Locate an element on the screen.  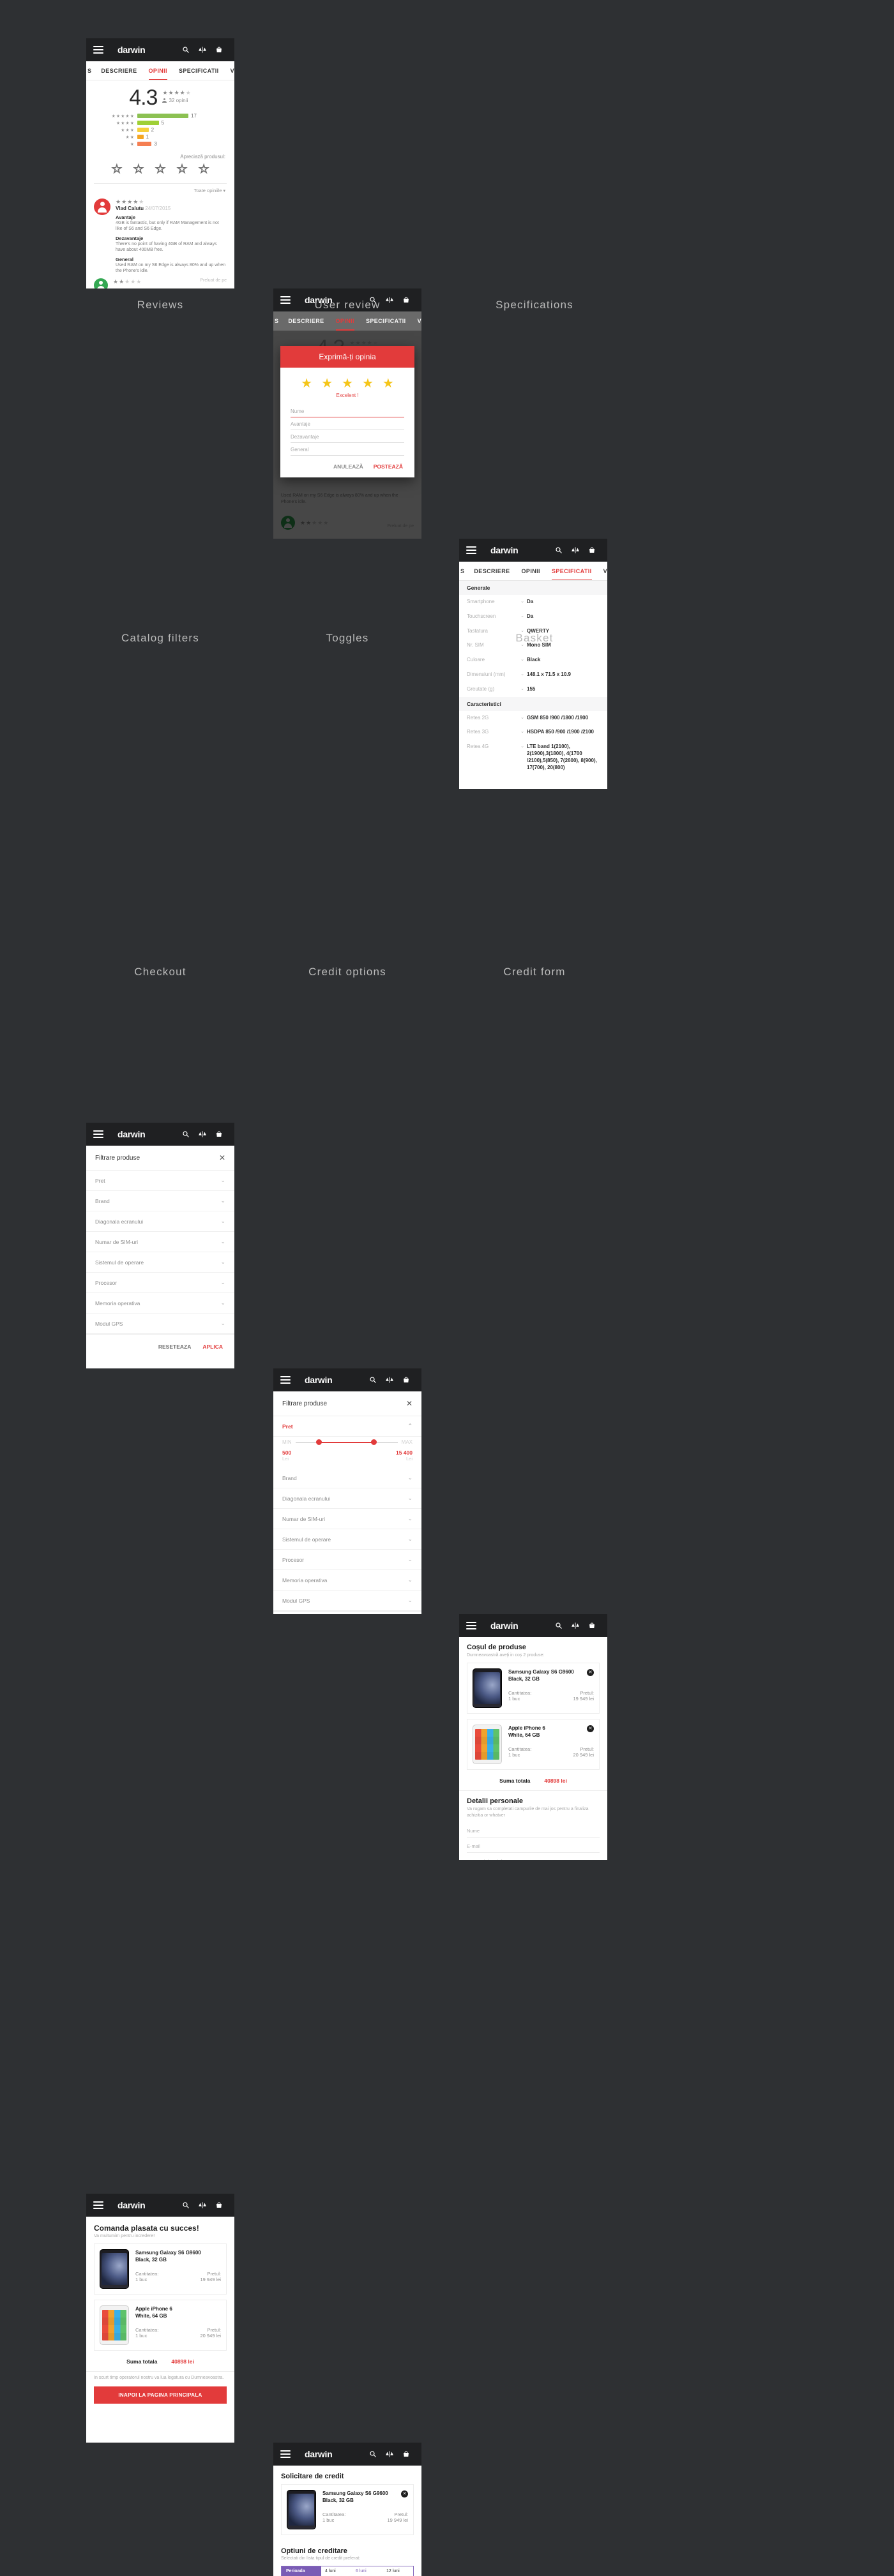
all-opinions-dropdown: Toate opiniile ▾ is located at coordinates (160, 190).